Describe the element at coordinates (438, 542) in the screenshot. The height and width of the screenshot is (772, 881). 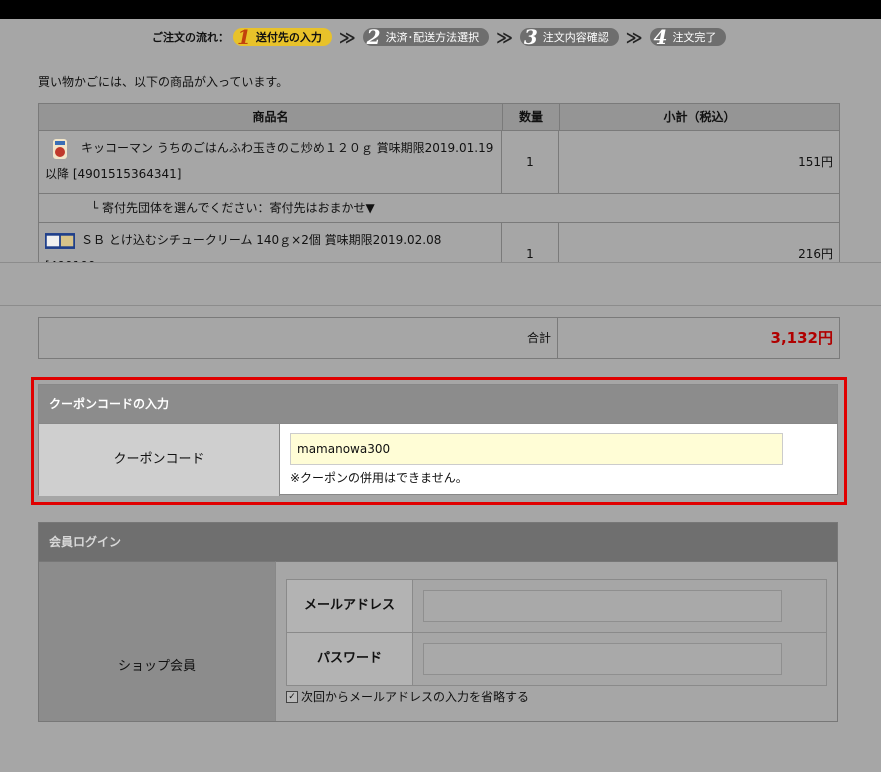
I see `login-section-title: 会員ログイン` at that location.